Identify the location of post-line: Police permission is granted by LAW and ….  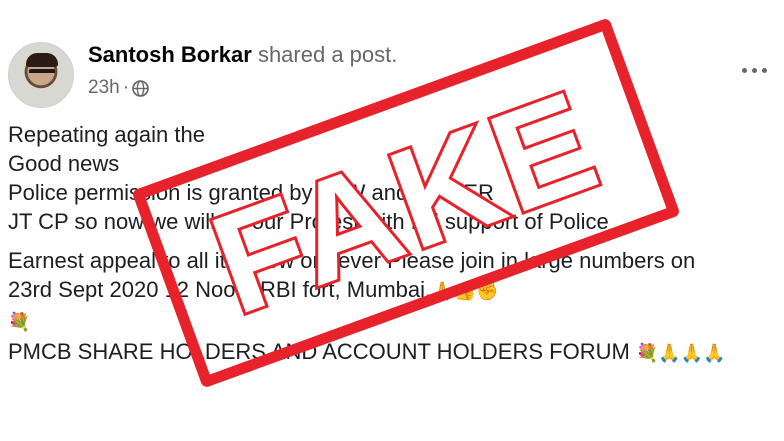
(251, 192).